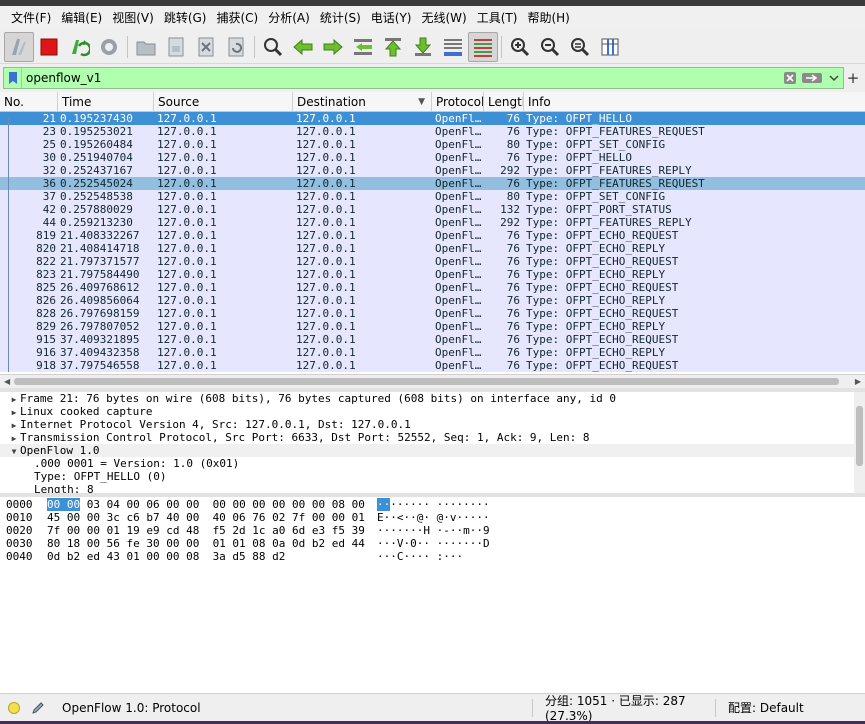 The height and width of the screenshot is (724, 865). I want to click on menu-item: 视图(V), so click(133, 18).